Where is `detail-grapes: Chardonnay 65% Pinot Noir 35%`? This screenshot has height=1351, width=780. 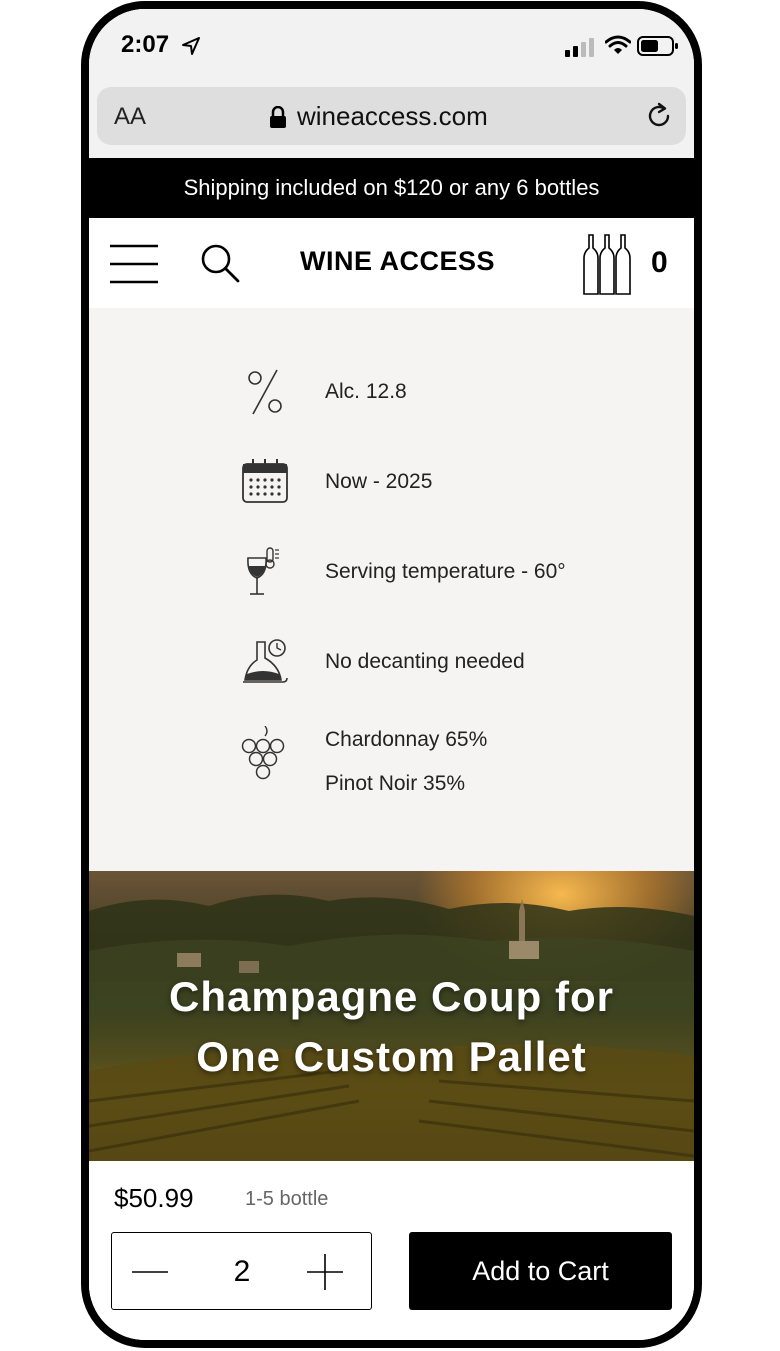 detail-grapes: Chardonnay 65% Pinot Noir 35% is located at coordinates (363, 760).